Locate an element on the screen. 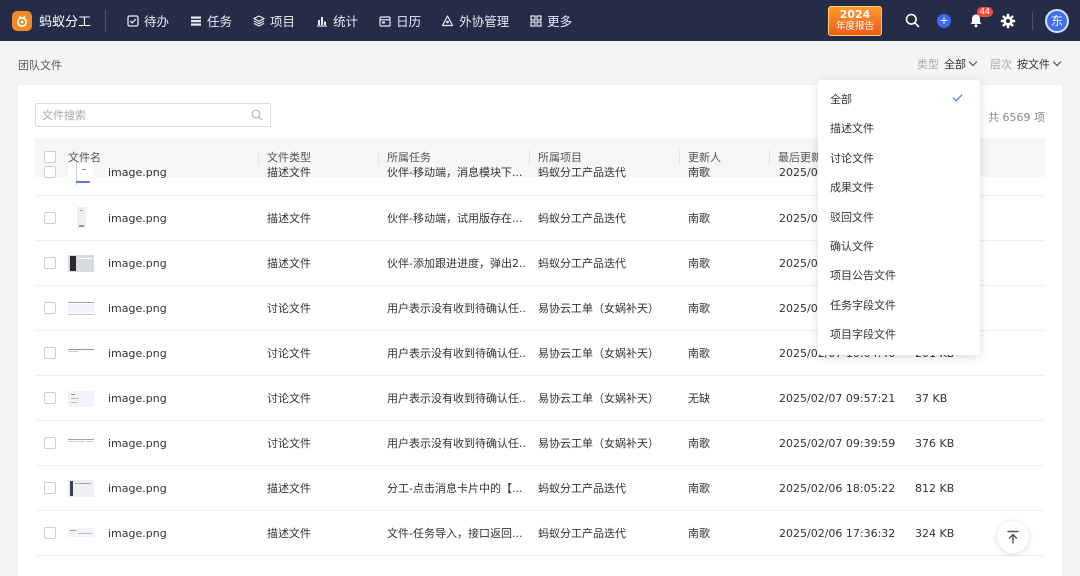 The height and width of the screenshot is (576, 1080). nav-tasks: 任务 is located at coordinates (210, 20).